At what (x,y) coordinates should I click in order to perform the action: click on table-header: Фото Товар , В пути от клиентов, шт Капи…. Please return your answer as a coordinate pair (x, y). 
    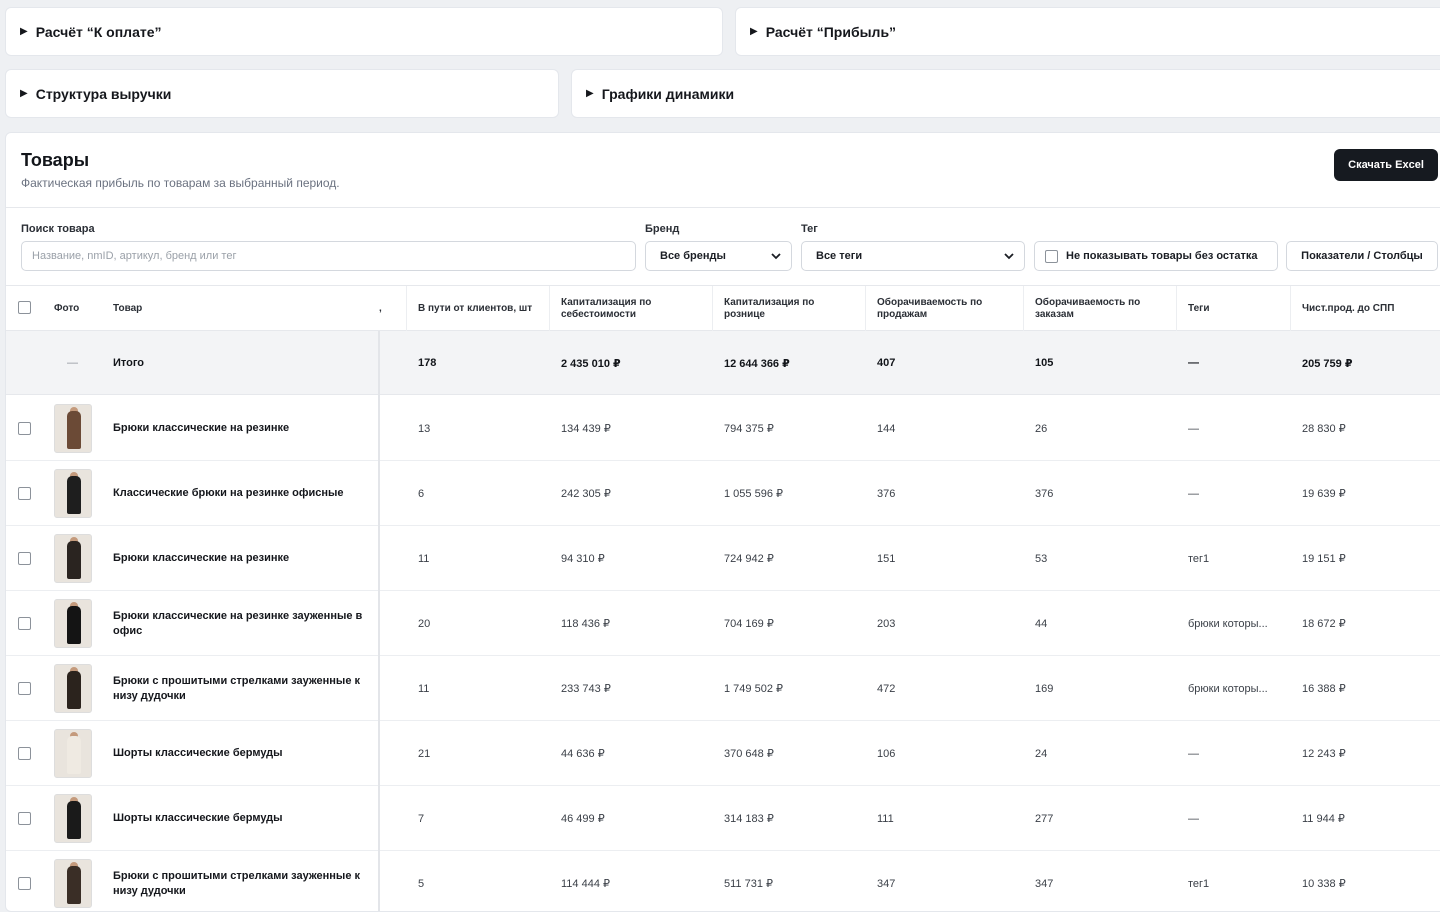
    Looking at the image, I should click on (723, 308).